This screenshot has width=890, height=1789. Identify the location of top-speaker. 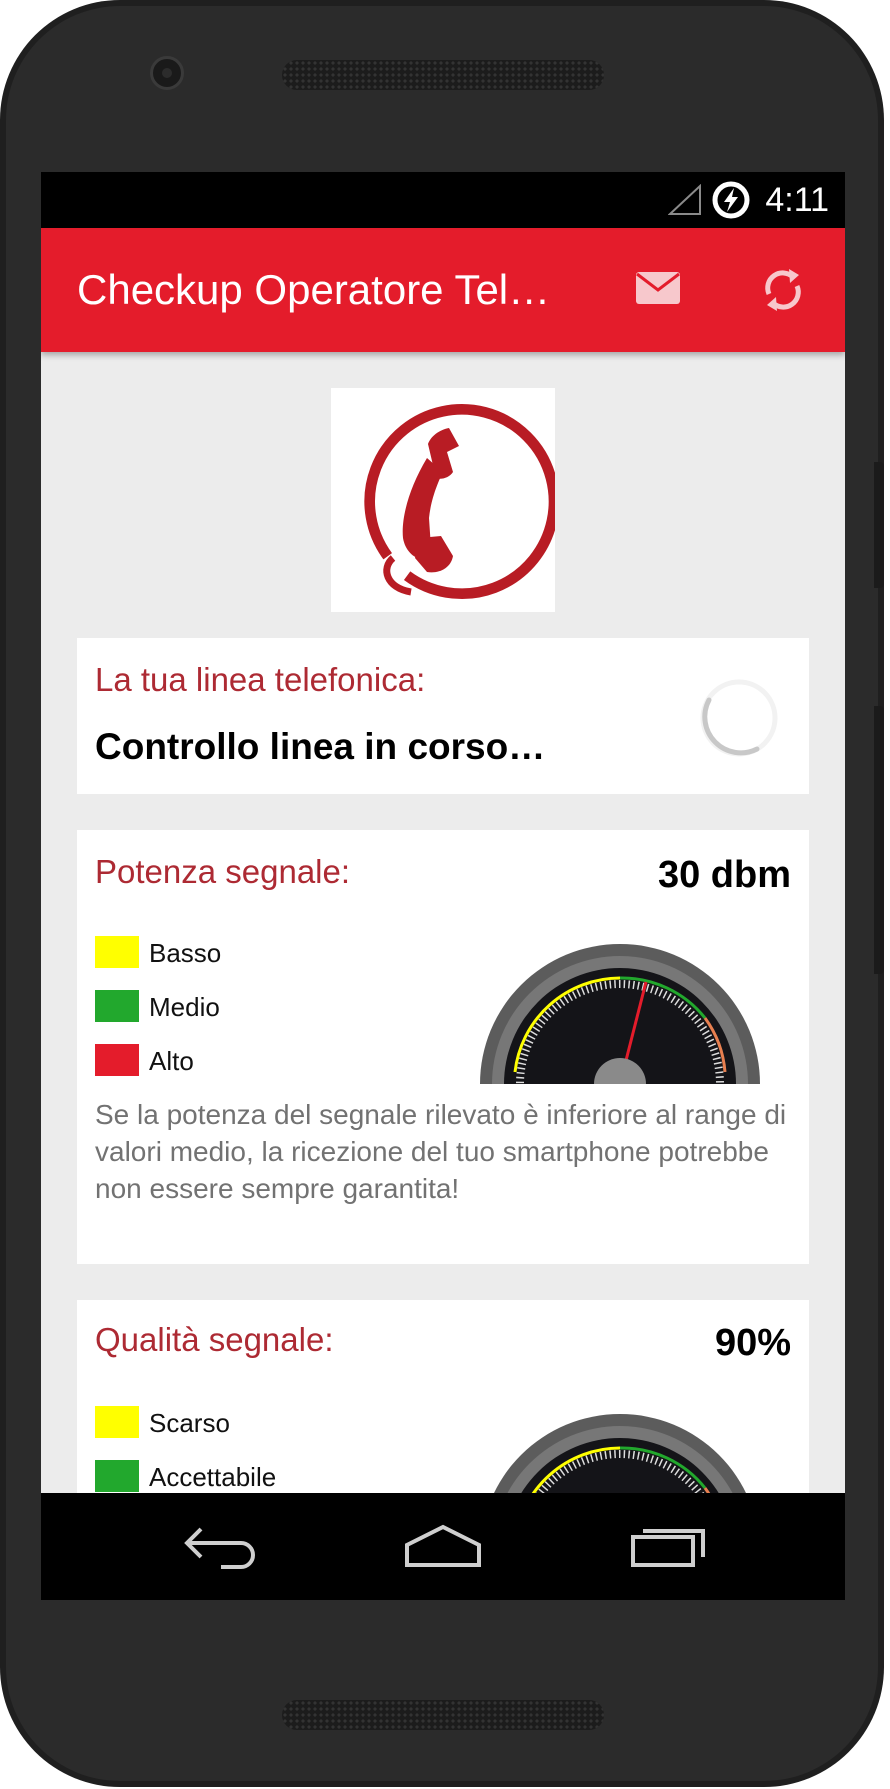
(443, 75).